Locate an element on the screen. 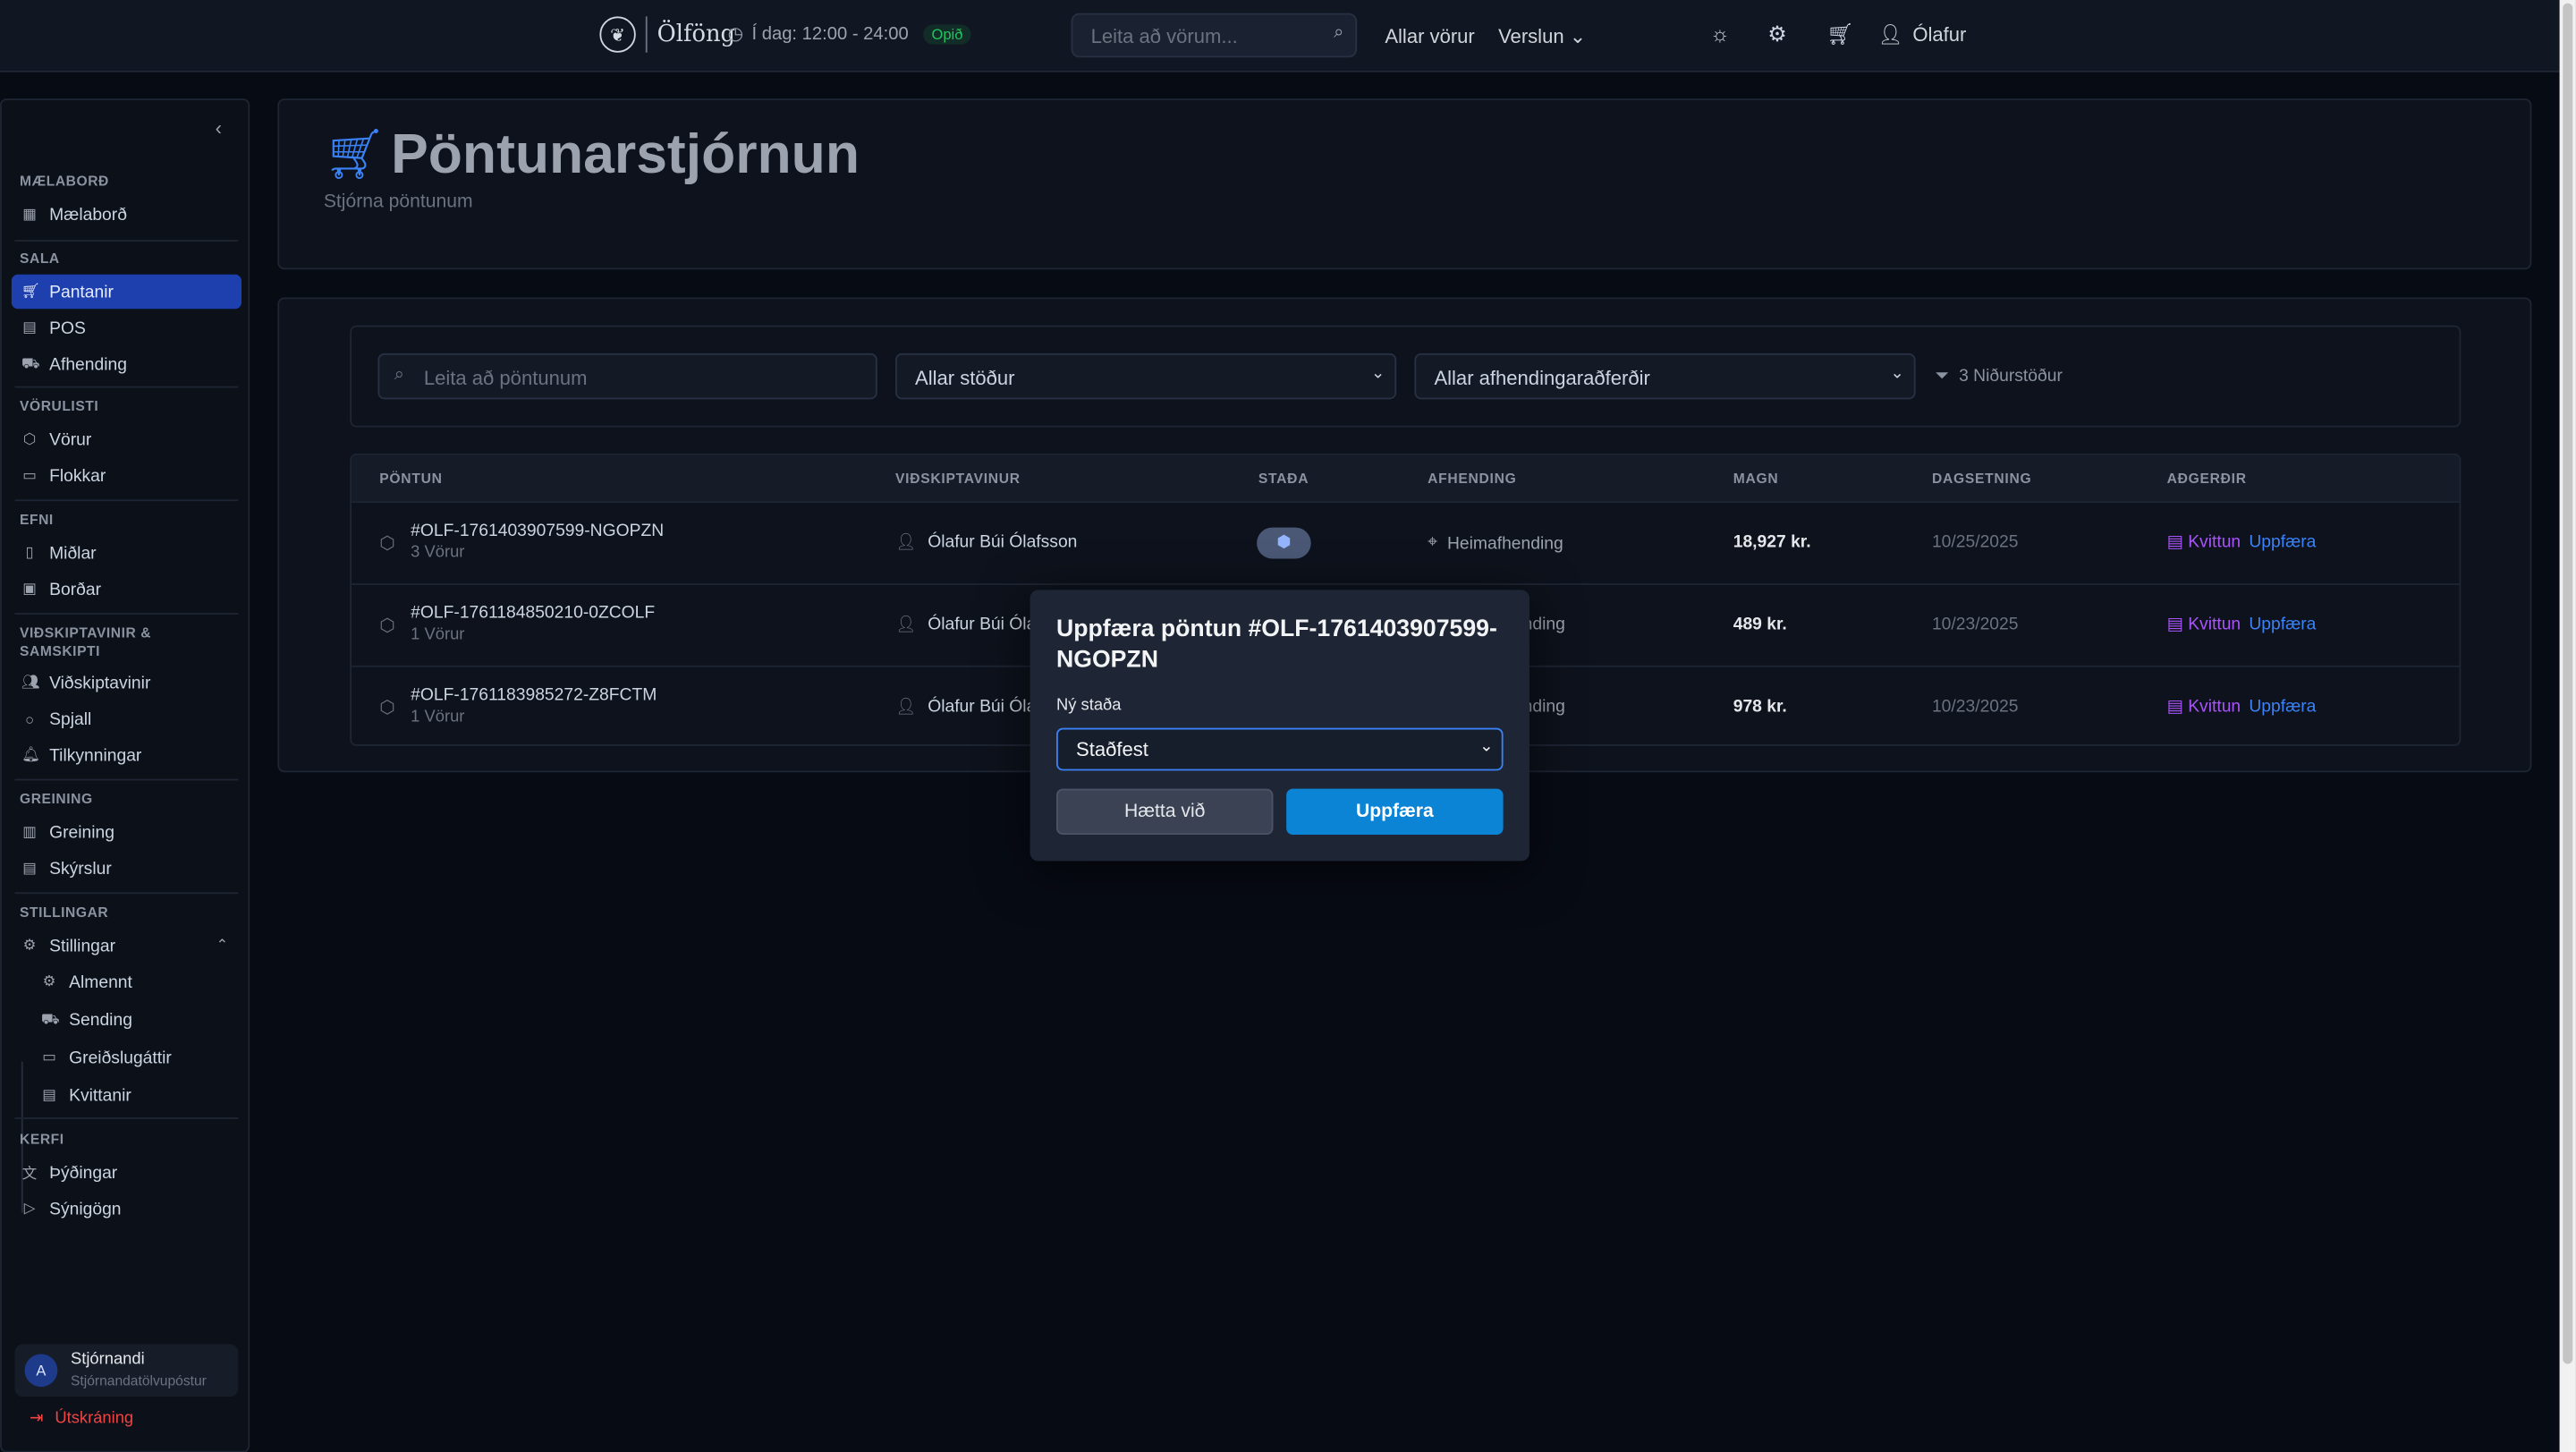  sidebar-item-dashboard: ▦ Mælaborð is located at coordinates (127, 214).